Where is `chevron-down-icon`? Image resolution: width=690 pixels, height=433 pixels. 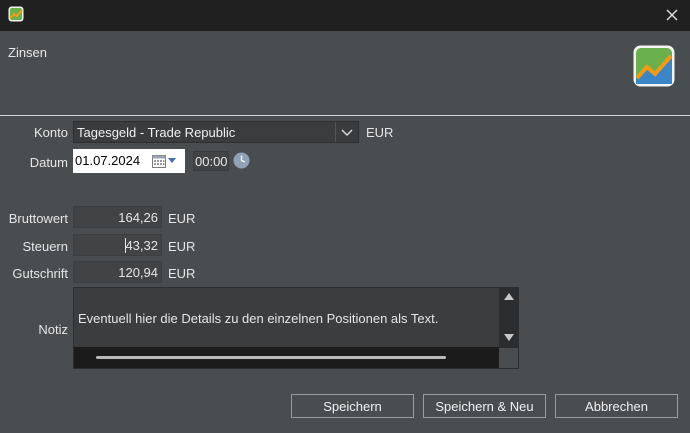 chevron-down-icon is located at coordinates (346, 132).